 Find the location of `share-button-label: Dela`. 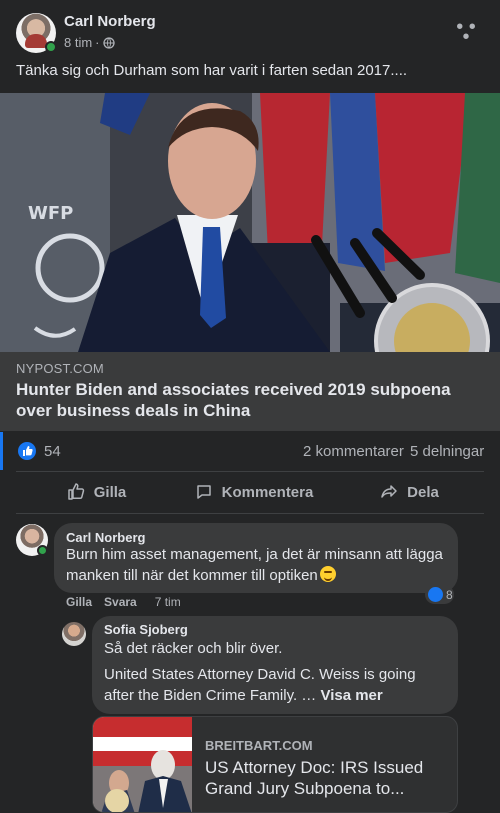

share-button-label: Dela is located at coordinates (423, 492).